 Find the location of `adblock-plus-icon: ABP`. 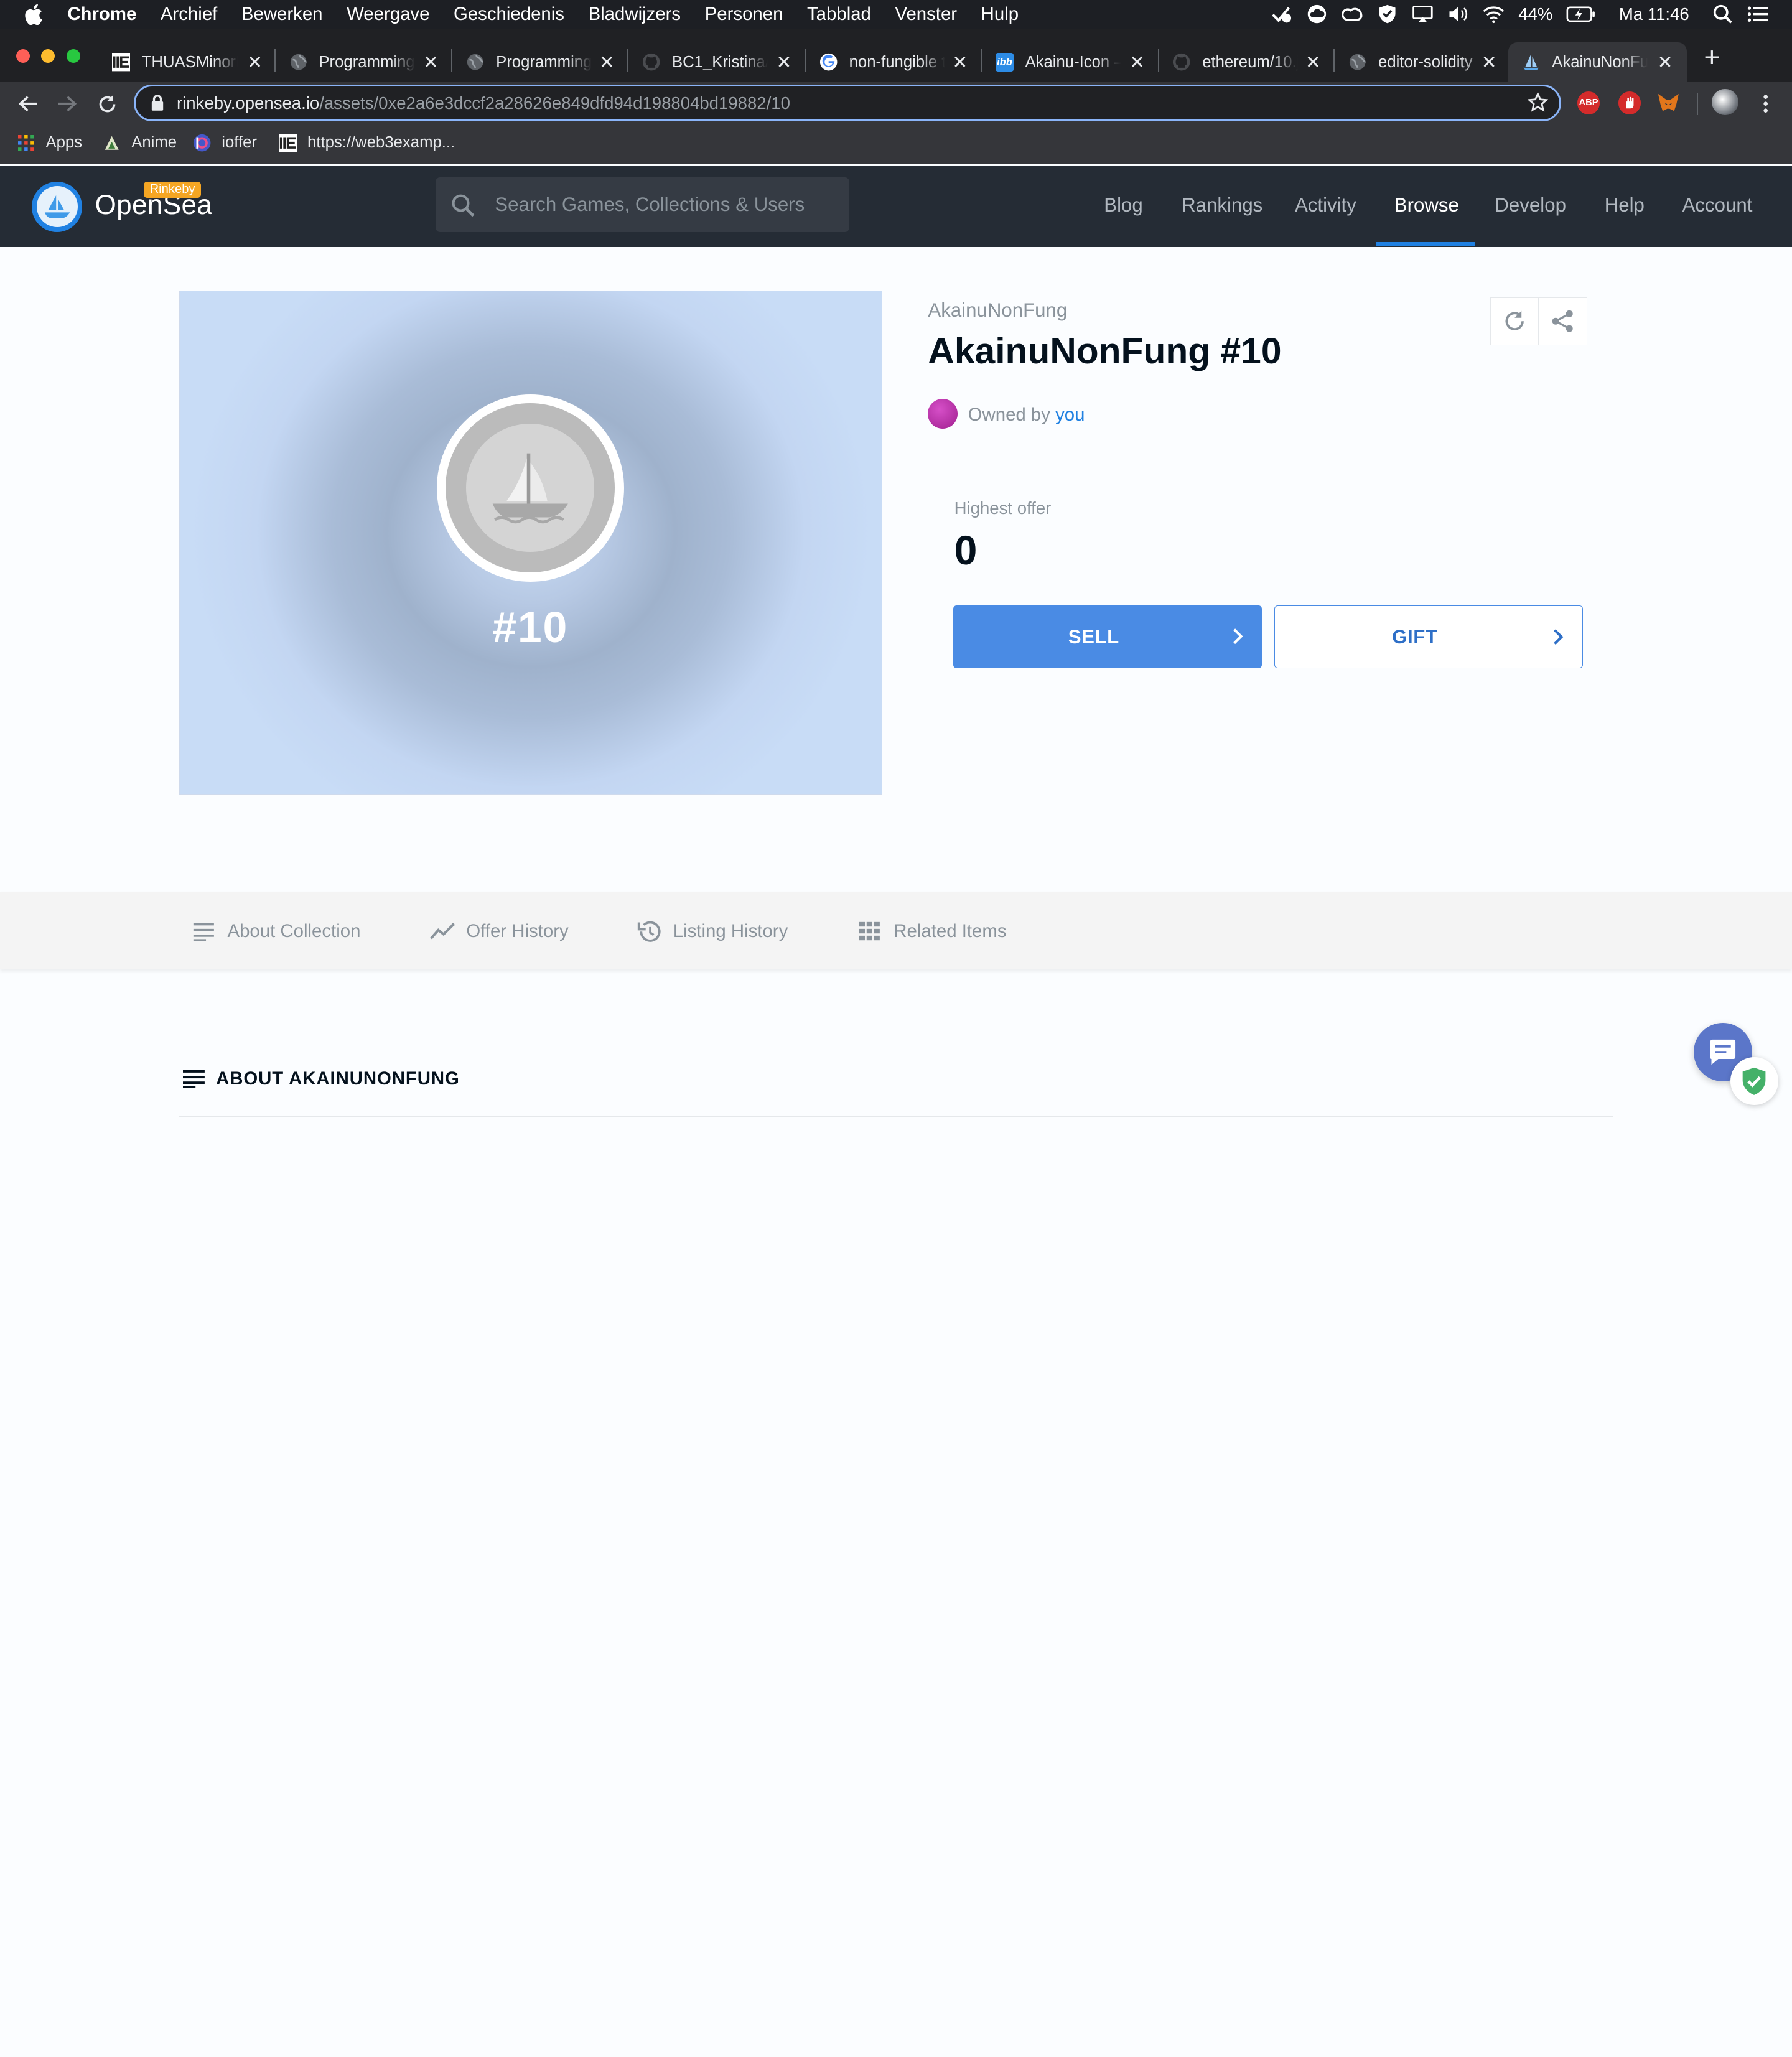

adblock-plus-icon: ABP is located at coordinates (1589, 102).